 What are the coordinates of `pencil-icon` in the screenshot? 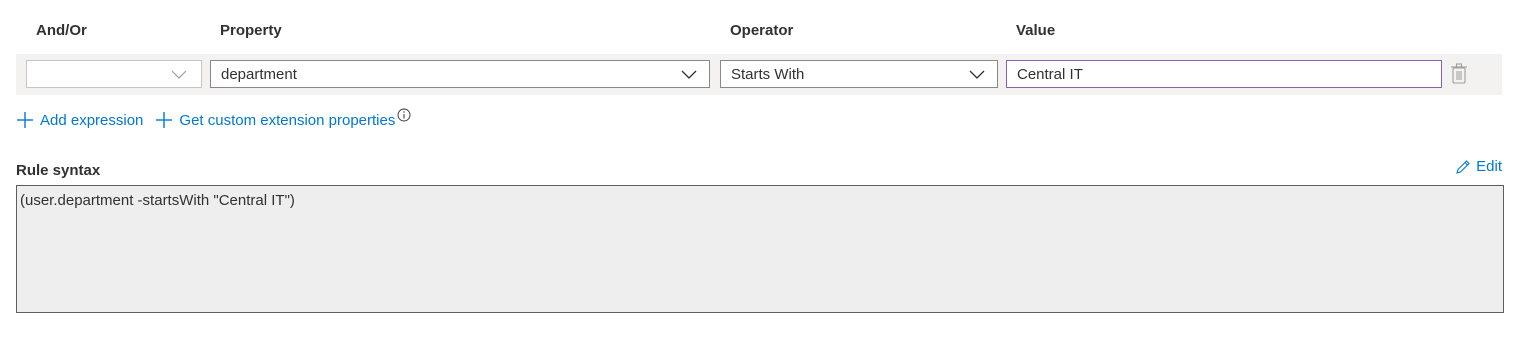 It's located at (1463, 166).